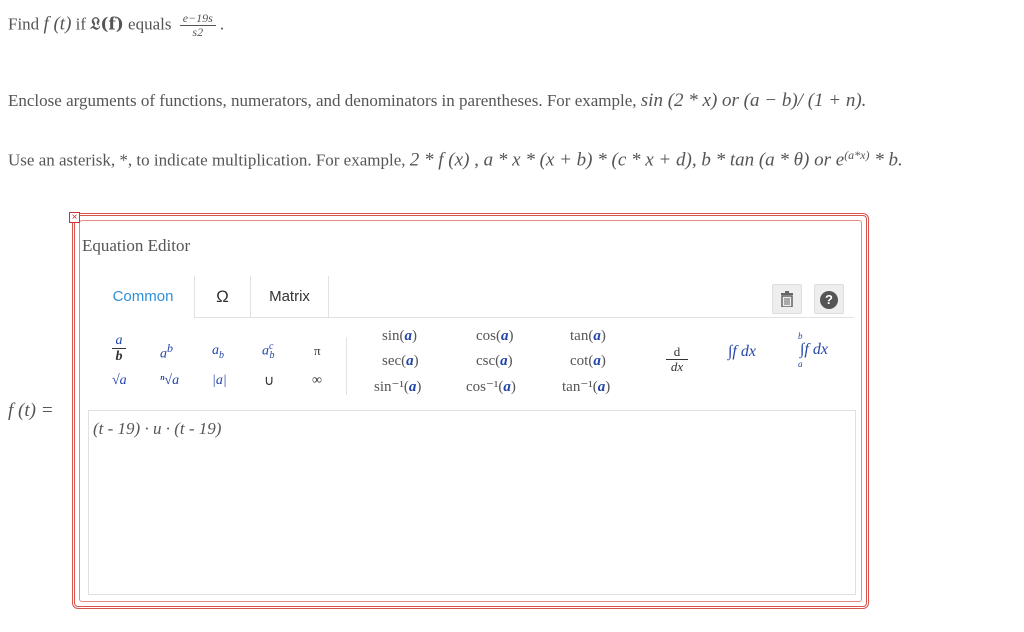 This screenshot has width=1024, height=632. I want to click on subscript-base: a, so click(215, 350).